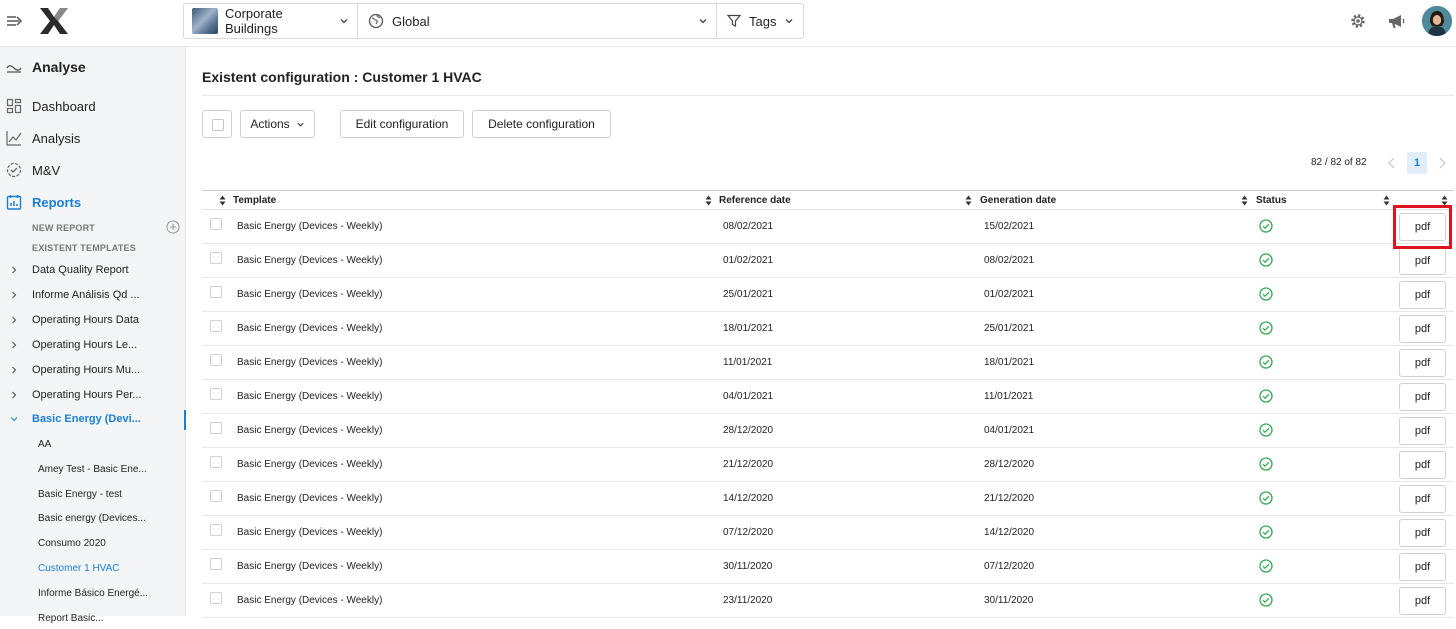 Image resolution: width=1456 pixels, height=629 pixels. What do you see at coordinates (217, 124) in the screenshot?
I see `select-all-checkbox` at bounding box center [217, 124].